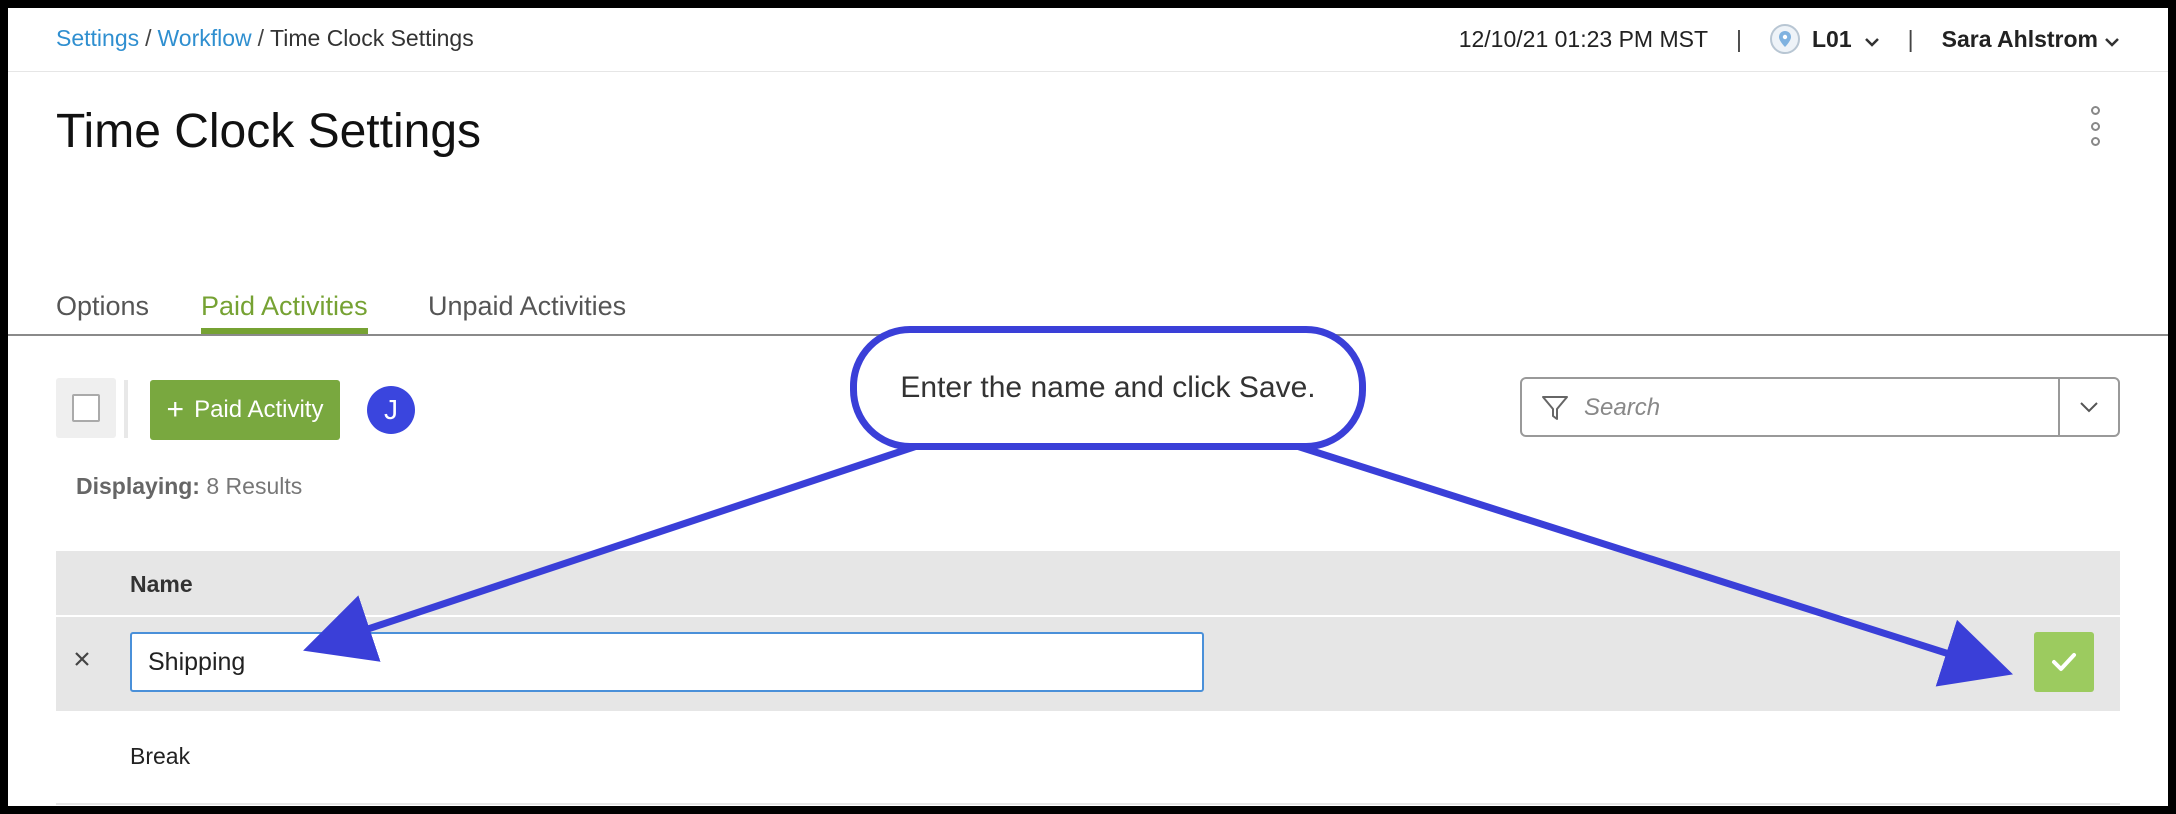 The width and height of the screenshot is (2176, 814). I want to click on breadcrumb-workflow-link: Workflow, so click(205, 38).